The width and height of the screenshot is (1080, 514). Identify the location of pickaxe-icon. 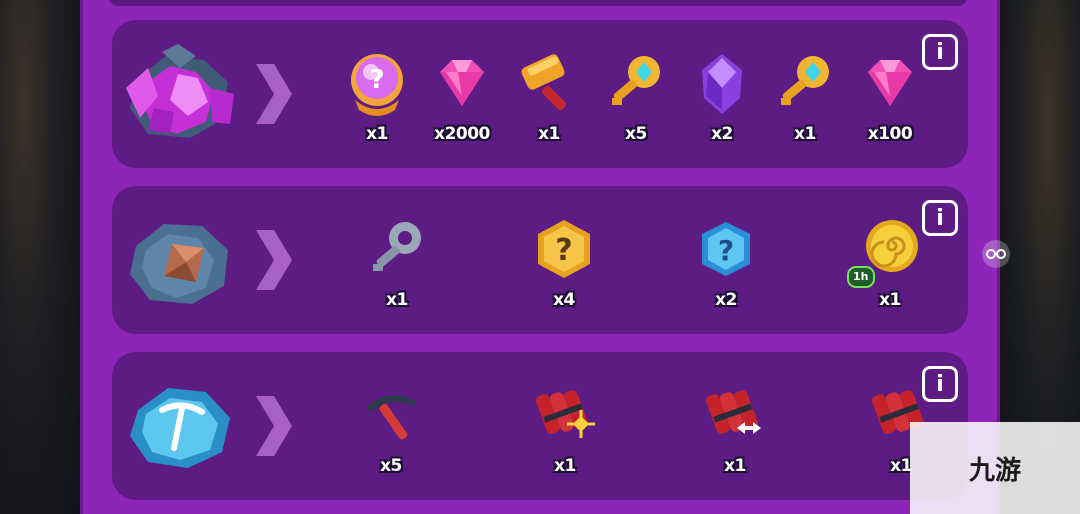
(391, 417).